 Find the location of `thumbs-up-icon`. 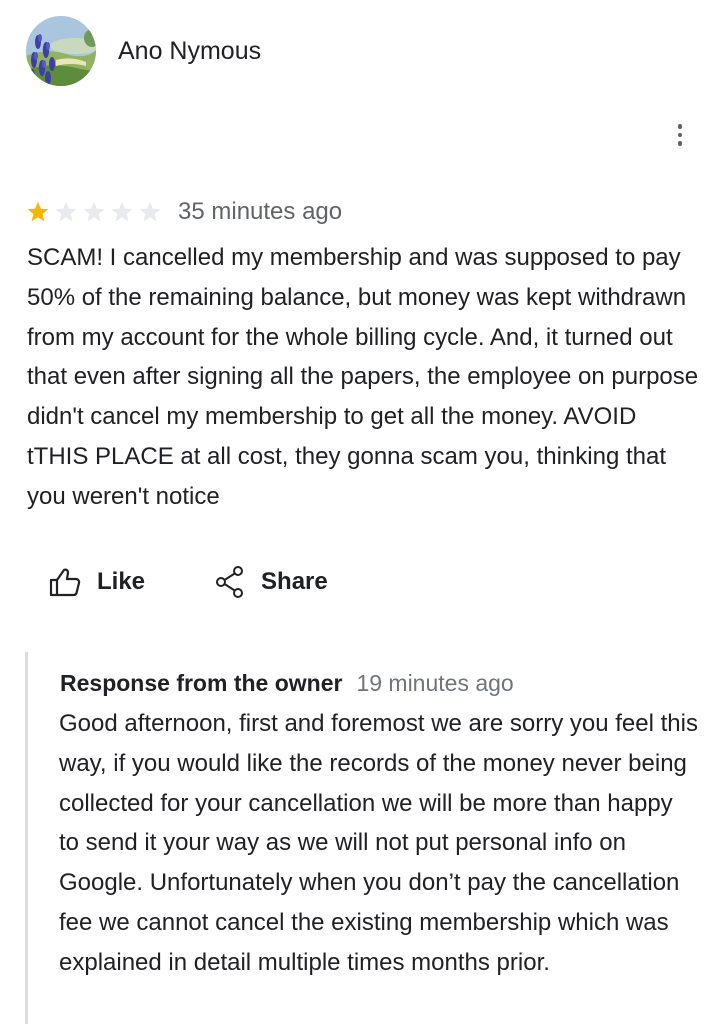

thumbs-up-icon is located at coordinates (64, 582).